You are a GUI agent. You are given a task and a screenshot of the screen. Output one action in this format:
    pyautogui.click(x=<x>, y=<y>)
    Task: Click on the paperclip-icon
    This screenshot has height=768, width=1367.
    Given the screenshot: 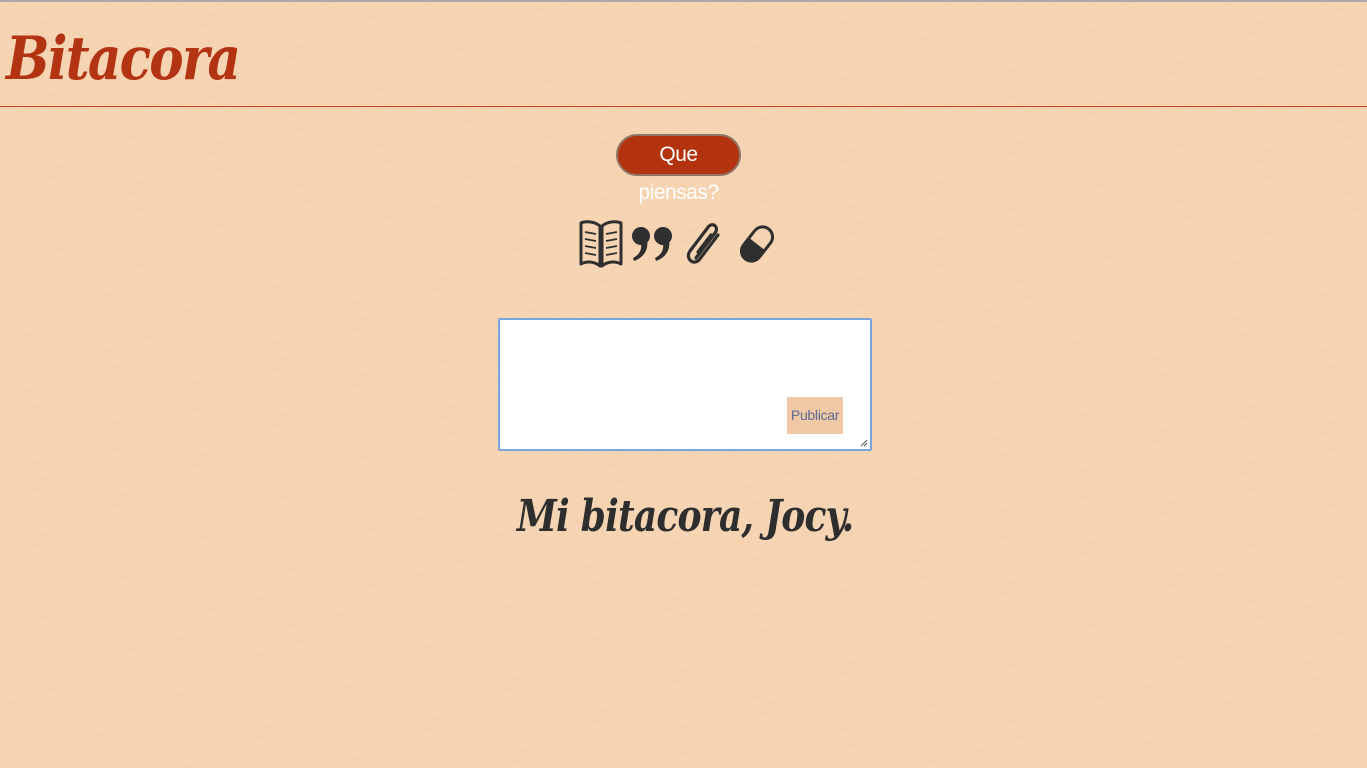 What is the action you would take?
    pyautogui.click(x=705, y=244)
    